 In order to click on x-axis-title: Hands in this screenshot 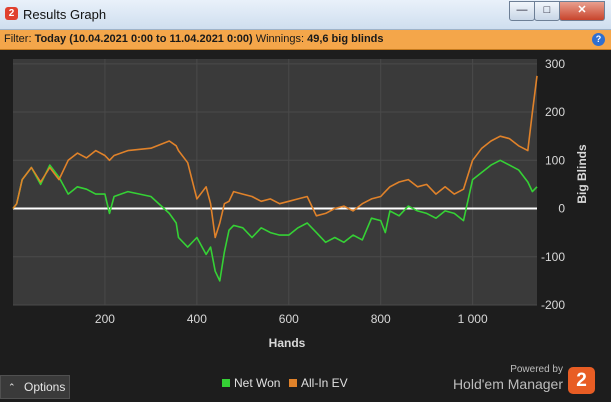, I will do `click(287, 343)`.